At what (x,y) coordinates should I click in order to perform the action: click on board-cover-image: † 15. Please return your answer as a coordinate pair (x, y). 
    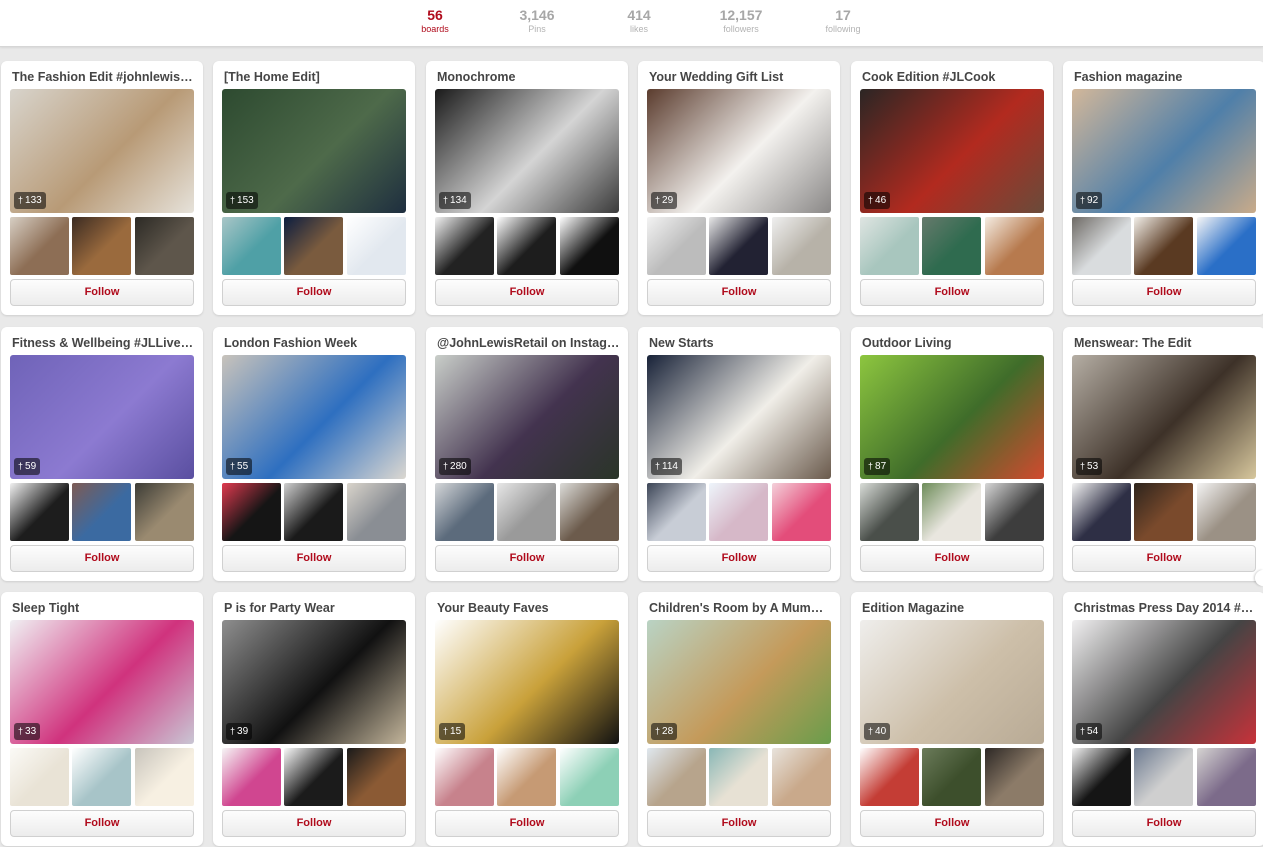
    Looking at the image, I should click on (527, 682).